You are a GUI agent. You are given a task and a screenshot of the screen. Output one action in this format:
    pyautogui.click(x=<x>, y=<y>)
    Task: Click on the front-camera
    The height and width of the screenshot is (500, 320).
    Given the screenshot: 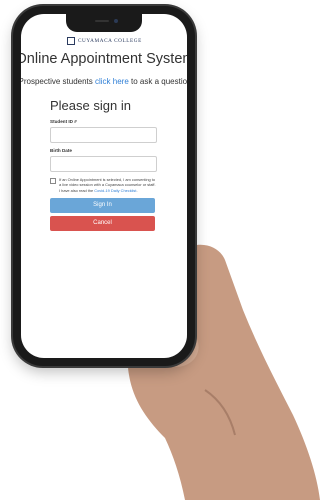 What is the action you would take?
    pyautogui.click(x=116, y=21)
    